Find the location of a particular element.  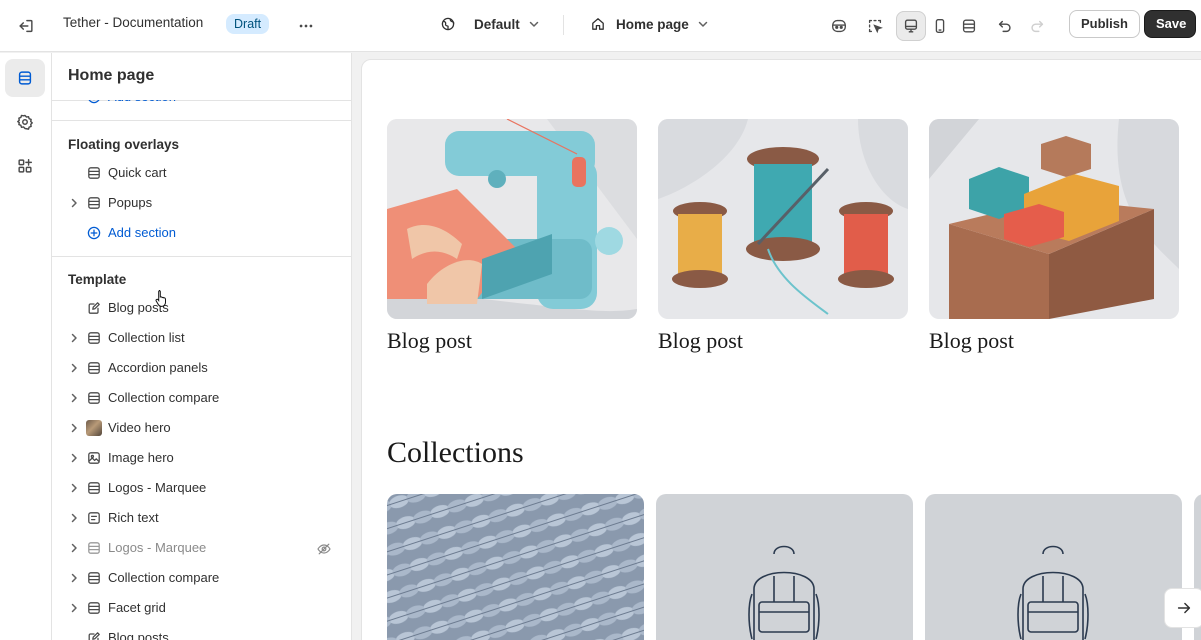

sidebar-item-blog-posts: Blog posts is located at coordinates (201, 308).